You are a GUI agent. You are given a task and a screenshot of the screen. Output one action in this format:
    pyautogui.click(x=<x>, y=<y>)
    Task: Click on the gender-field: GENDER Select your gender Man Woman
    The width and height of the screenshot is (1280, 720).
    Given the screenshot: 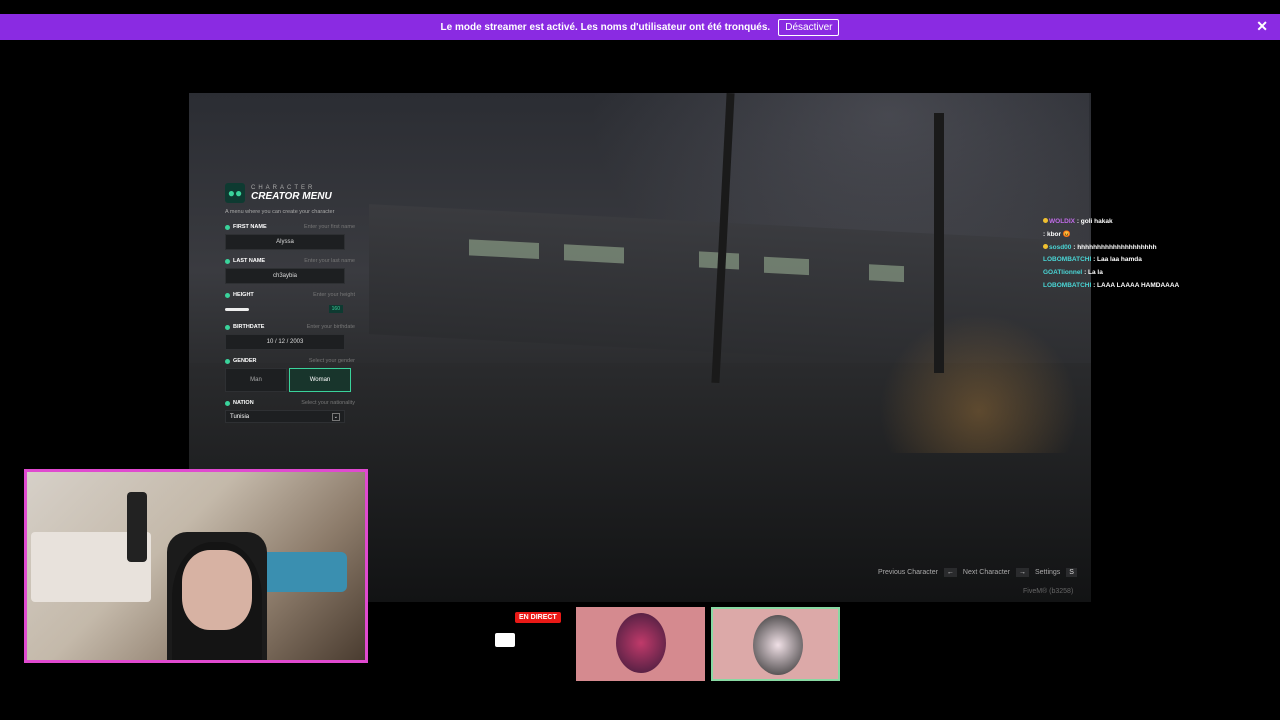 What is the action you would take?
    pyautogui.click(x=290, y=375)
    